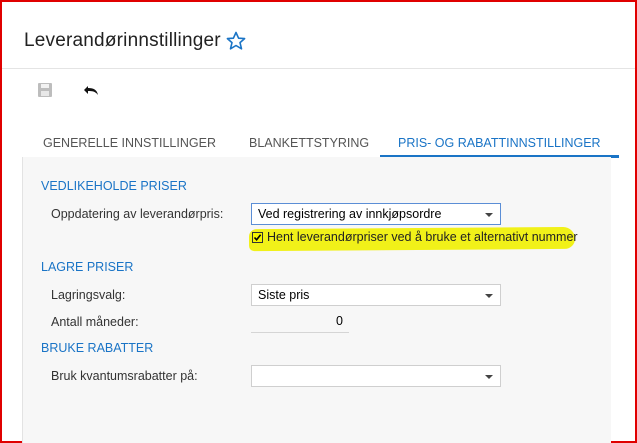 Image resolution: width=637 pixels, height=443 pixels. Describe the element at coordinates (124, 376) in the screenshot. I see `volume-discount-label: Bruk kvantumsrabatter på:` at that location.